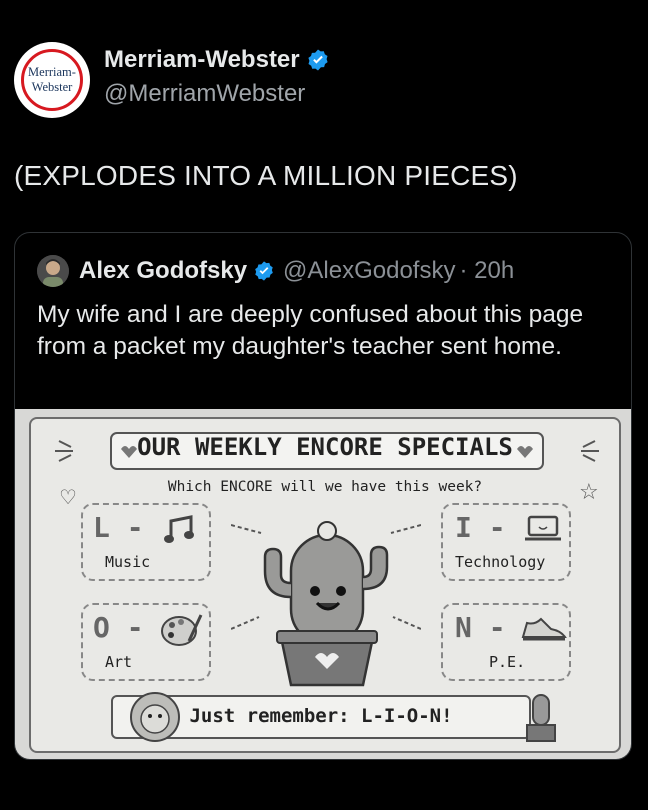 The height and width of the screenshot is (810, 648). What do you see at coordinates (480, 527) in the screenshot?
I see `tile-letter-i: I -` at bounding box center [480, 527].